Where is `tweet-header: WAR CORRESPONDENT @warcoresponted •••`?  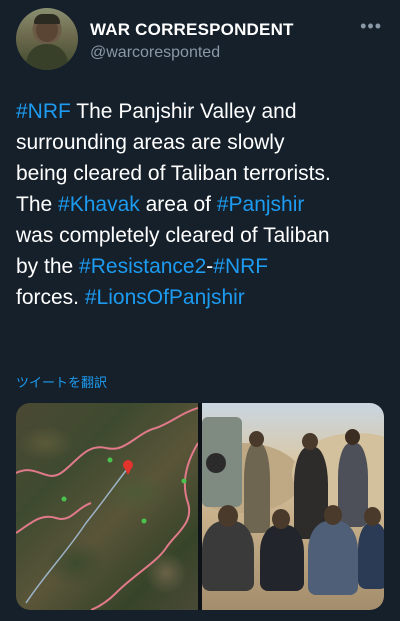 tweet-header: WAR CORRESPONDENT @warcoresponted ••• is located at coordinates (200, 40).